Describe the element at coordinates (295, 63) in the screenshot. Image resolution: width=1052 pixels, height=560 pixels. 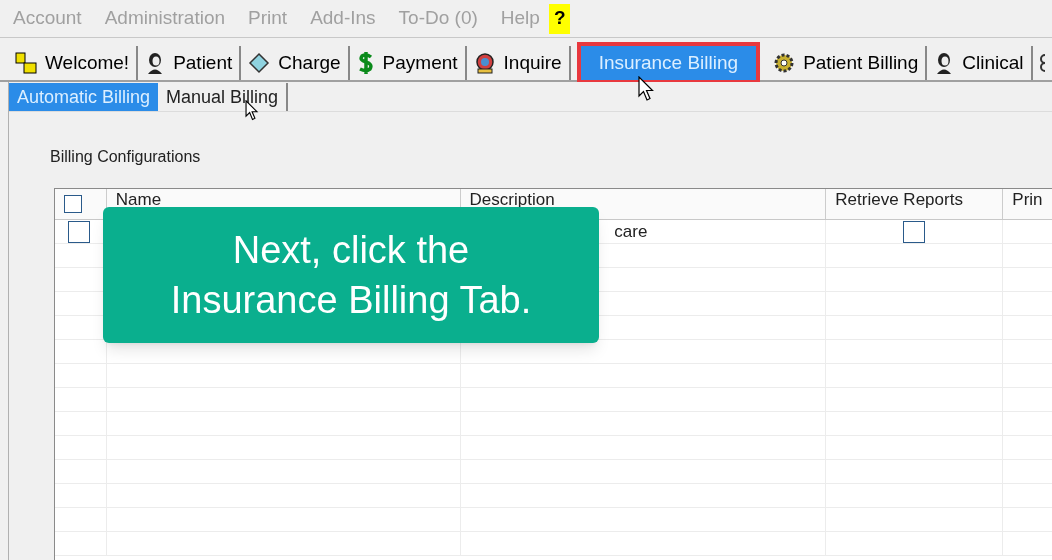
I see `tab: Charge` at that location.